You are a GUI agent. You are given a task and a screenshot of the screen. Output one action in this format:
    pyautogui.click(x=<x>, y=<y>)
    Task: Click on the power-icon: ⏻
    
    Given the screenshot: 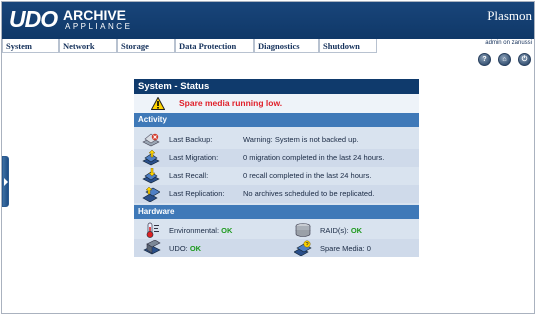 What is the action you would take?
    pyautogui.click(x=524, y=59)
    